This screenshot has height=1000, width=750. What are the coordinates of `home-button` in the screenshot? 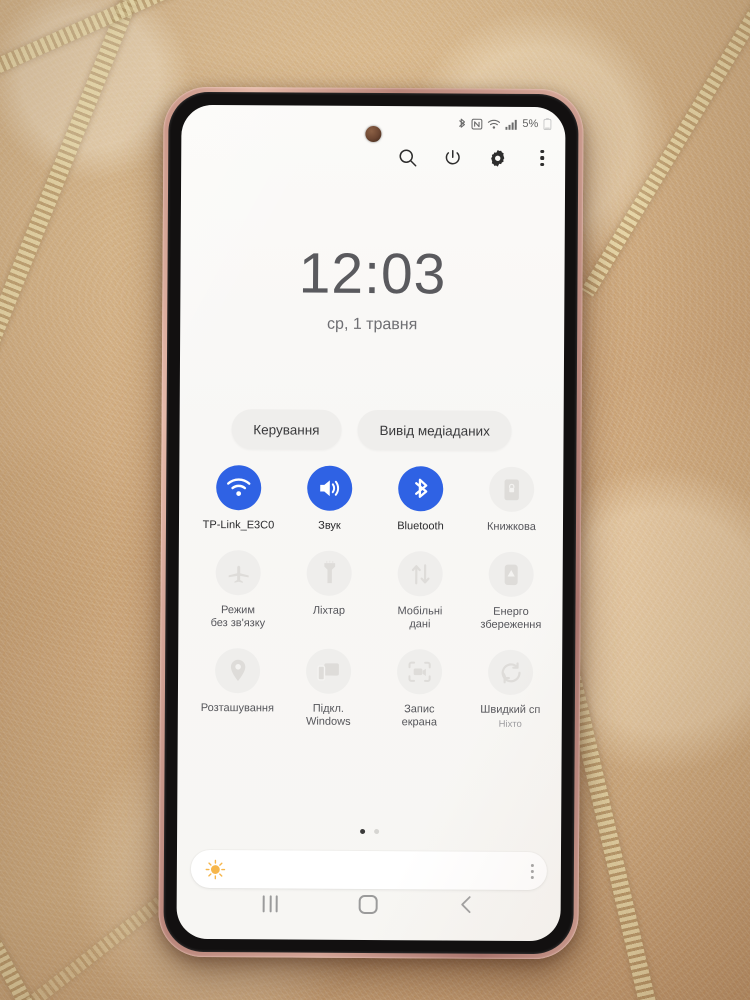 It's located at (368, 904).